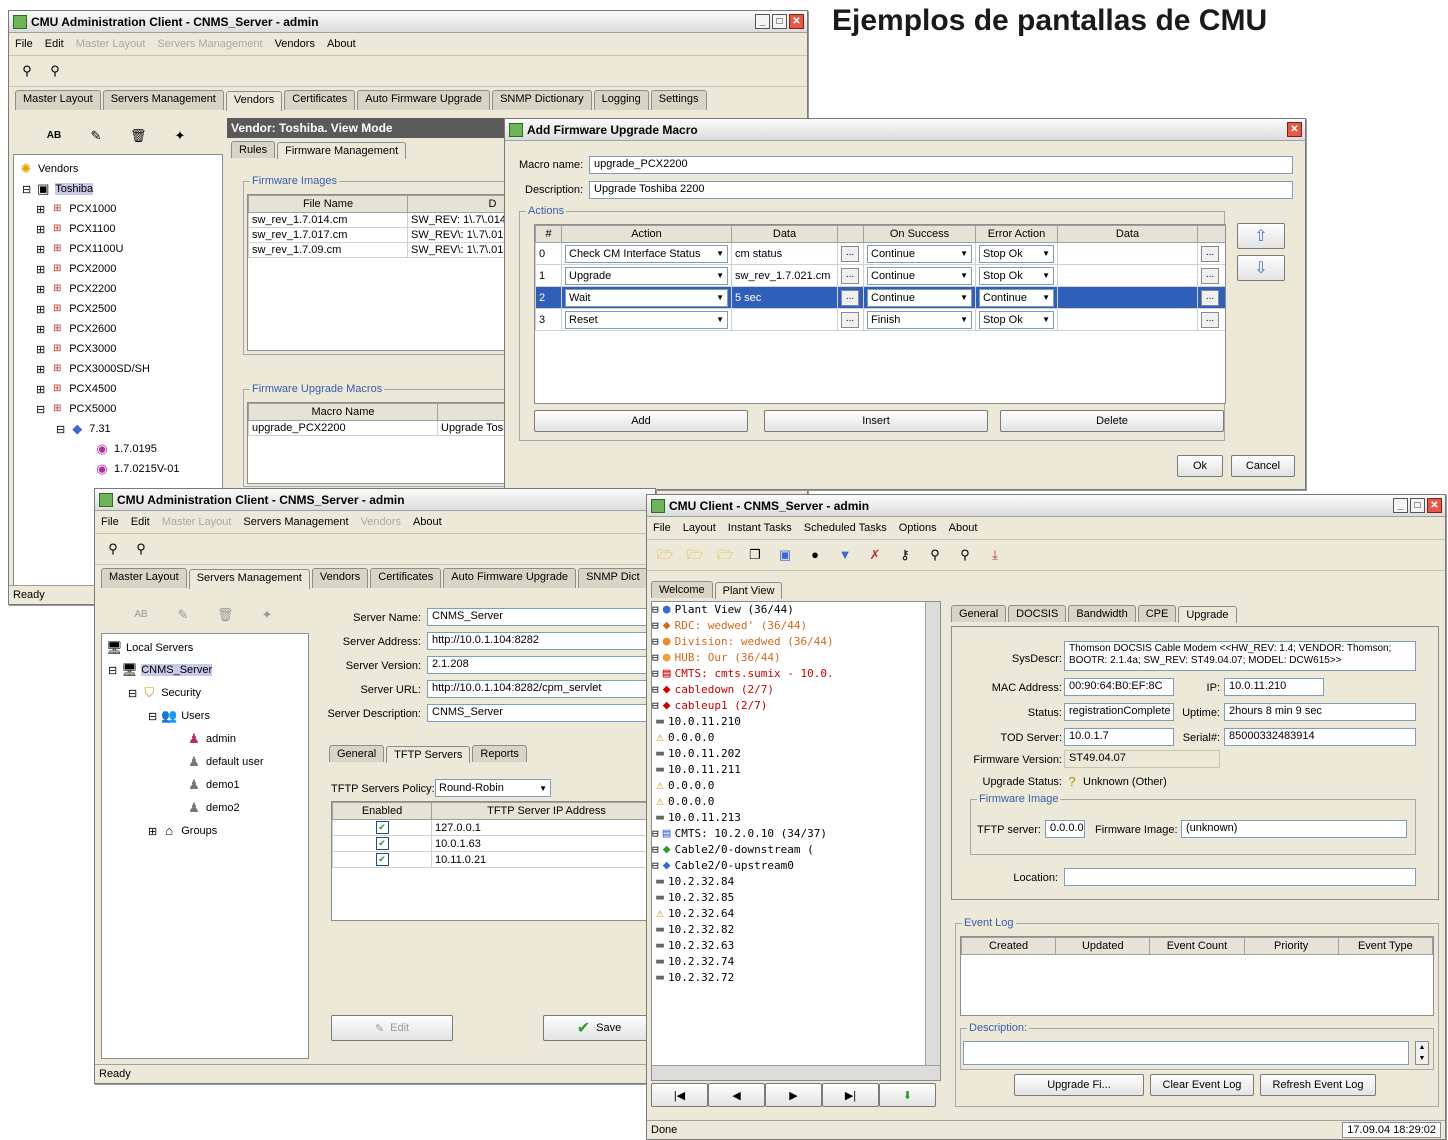 Image resolution: width=1448 pixels, height=1140 pixels. What do you see at coordinates (1127, 275) in the screenshot?
I see `data2-cell` at bounding box center [1127, 275].